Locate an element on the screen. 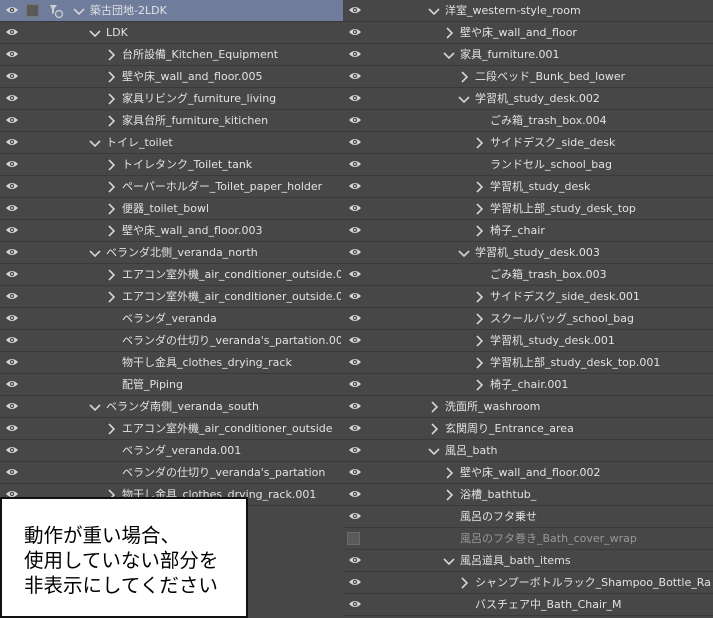 The height and width of the screenshot is (618, 713). outliner-row: 椅子_chair.001 is located at coordinates (528, 385).